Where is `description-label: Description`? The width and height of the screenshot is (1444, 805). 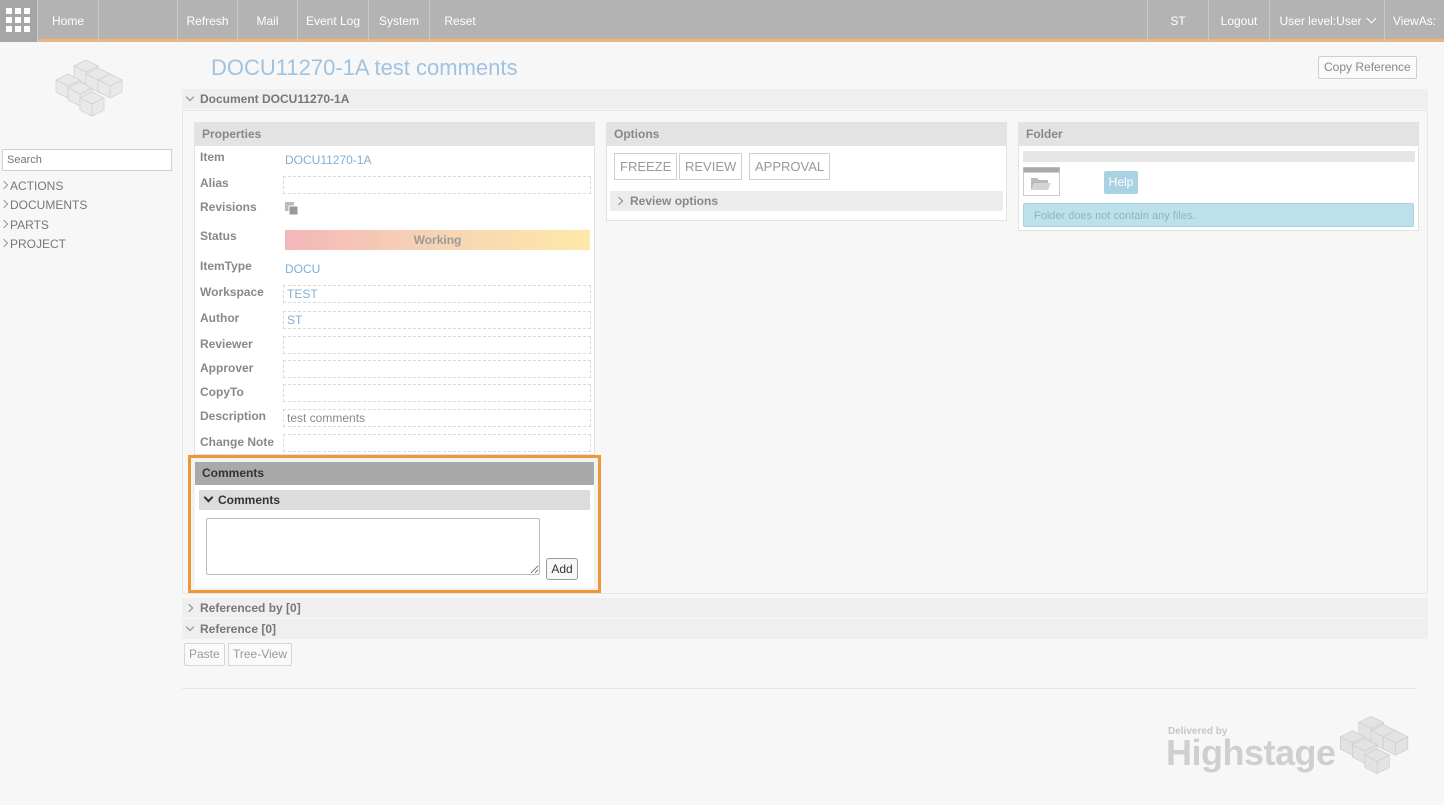
description-label: Description is located at coordinates (233, 416).